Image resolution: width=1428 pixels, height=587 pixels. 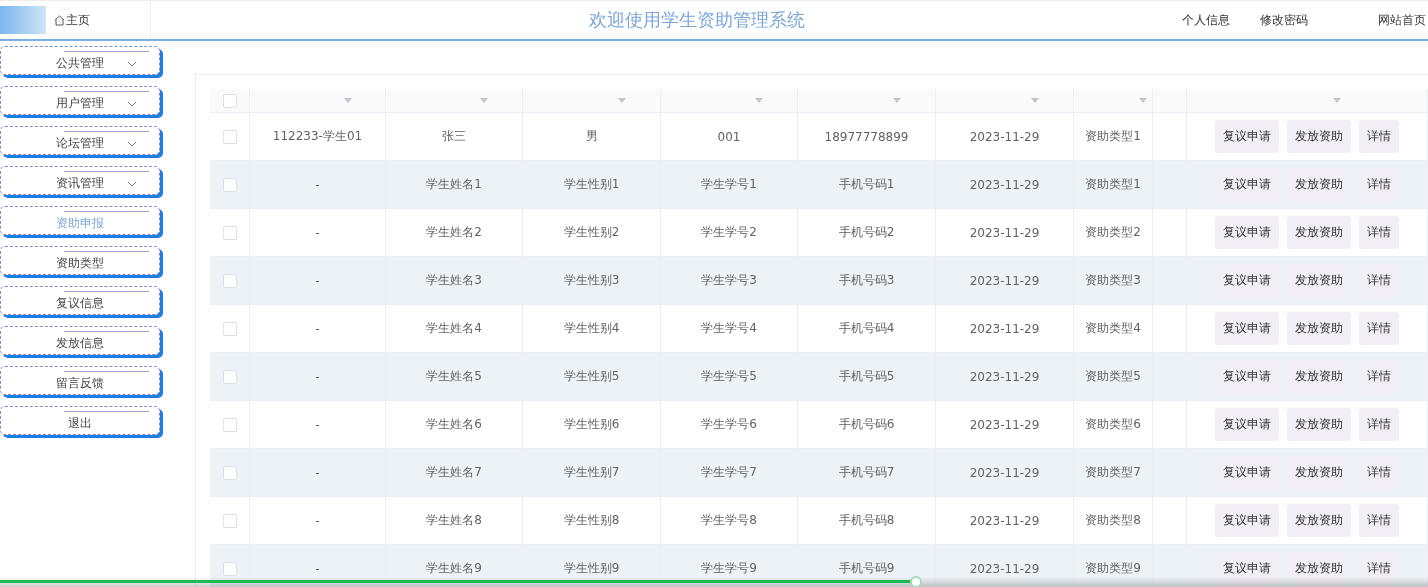 I want to click on table-cell: 学生学号2, so click(x=729, y=232).